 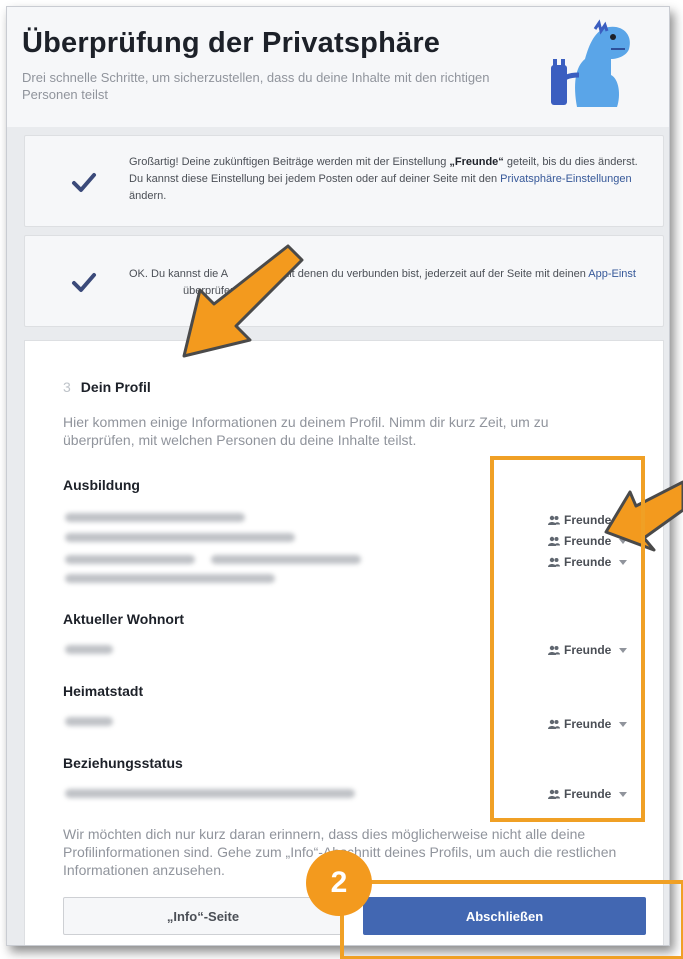 What do you see at coordinates (103, 691) in the screenshot?
I see `section-hometown-label: Heimatstadt` at bounding box center [103, 691].